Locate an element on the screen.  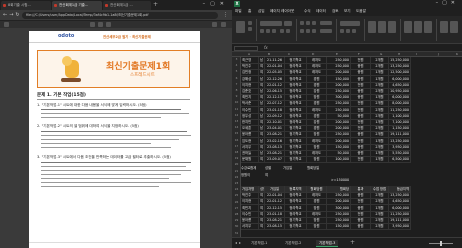
copy-icon is located at coordinates (250, 29).